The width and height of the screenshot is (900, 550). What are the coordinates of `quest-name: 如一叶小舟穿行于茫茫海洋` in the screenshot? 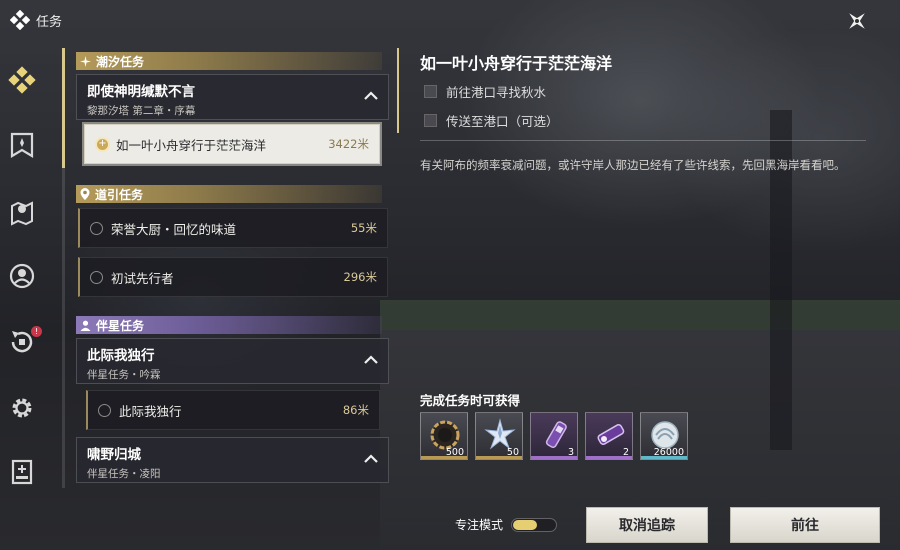 It's located at (191, 145).